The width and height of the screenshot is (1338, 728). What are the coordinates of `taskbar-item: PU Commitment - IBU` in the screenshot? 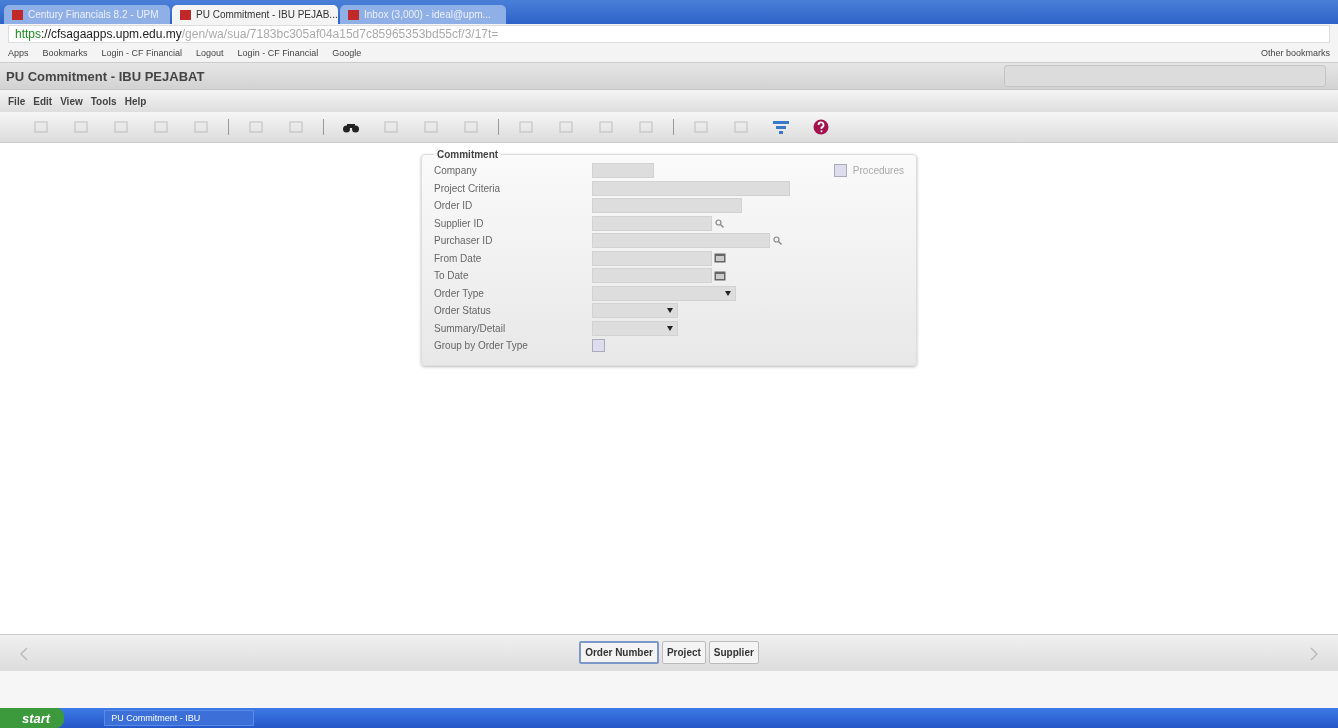 It's located at (179, 718).